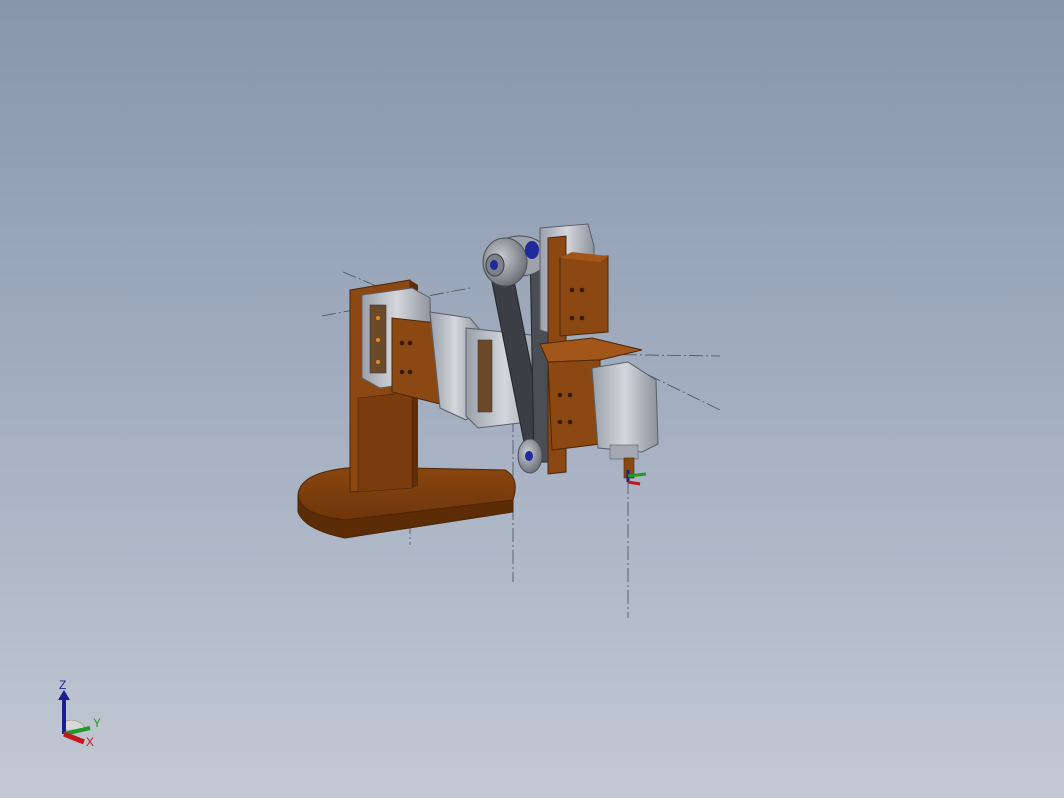  What do you see at coordinates (625, 420) in the screenshot?
I see `wrist-servo` at bounding box center [625, 420].